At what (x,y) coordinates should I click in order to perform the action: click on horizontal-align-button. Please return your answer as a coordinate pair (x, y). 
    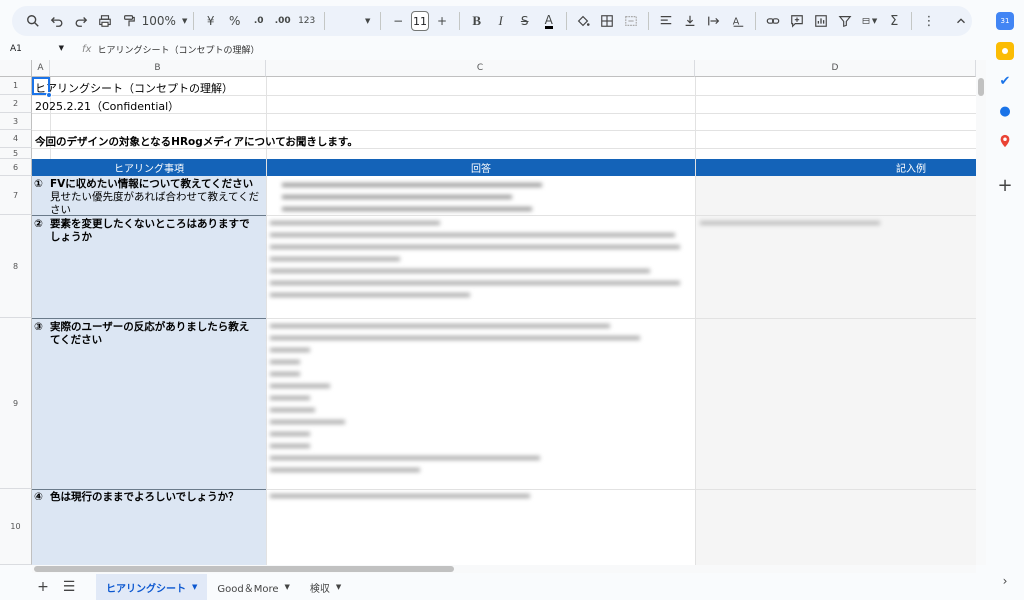
    Looking at the image, I should click on (666, 21).